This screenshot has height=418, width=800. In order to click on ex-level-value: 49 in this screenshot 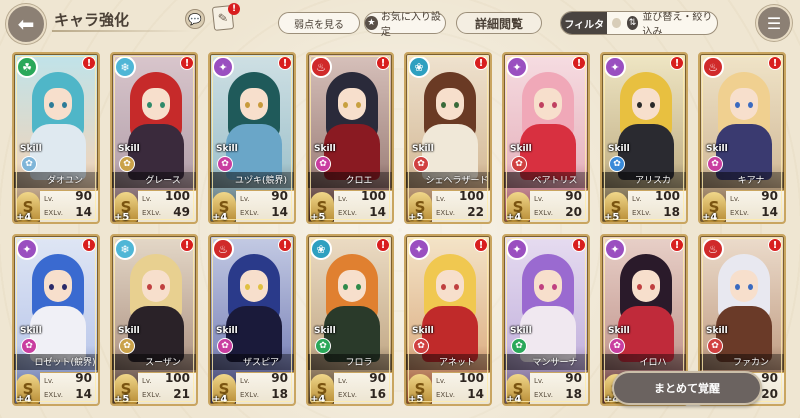, I will do `click(181, 212)`.